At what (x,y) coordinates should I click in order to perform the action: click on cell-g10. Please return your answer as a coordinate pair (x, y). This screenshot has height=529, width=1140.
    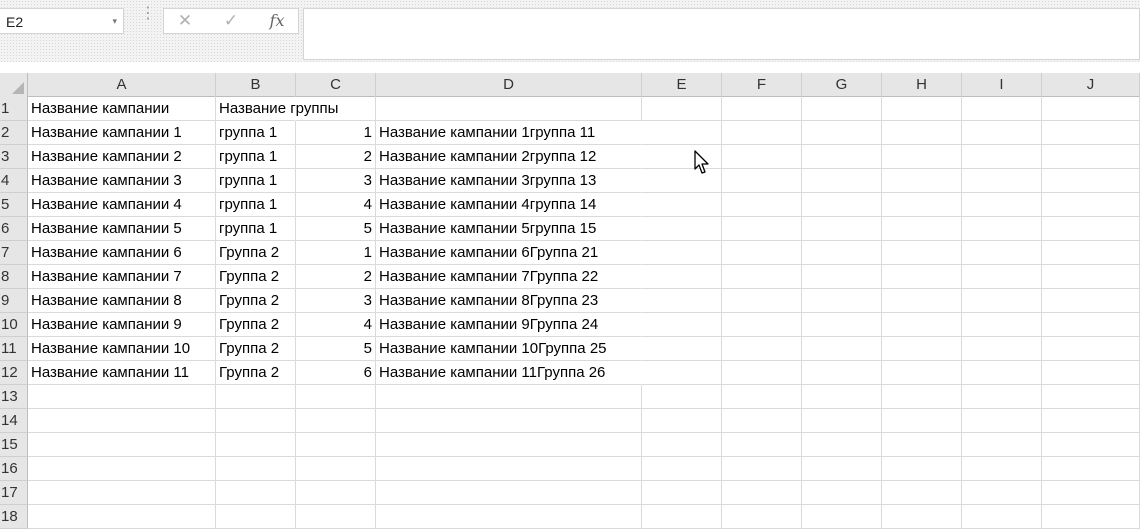
    Looking at the image, I should click on (842, 325).